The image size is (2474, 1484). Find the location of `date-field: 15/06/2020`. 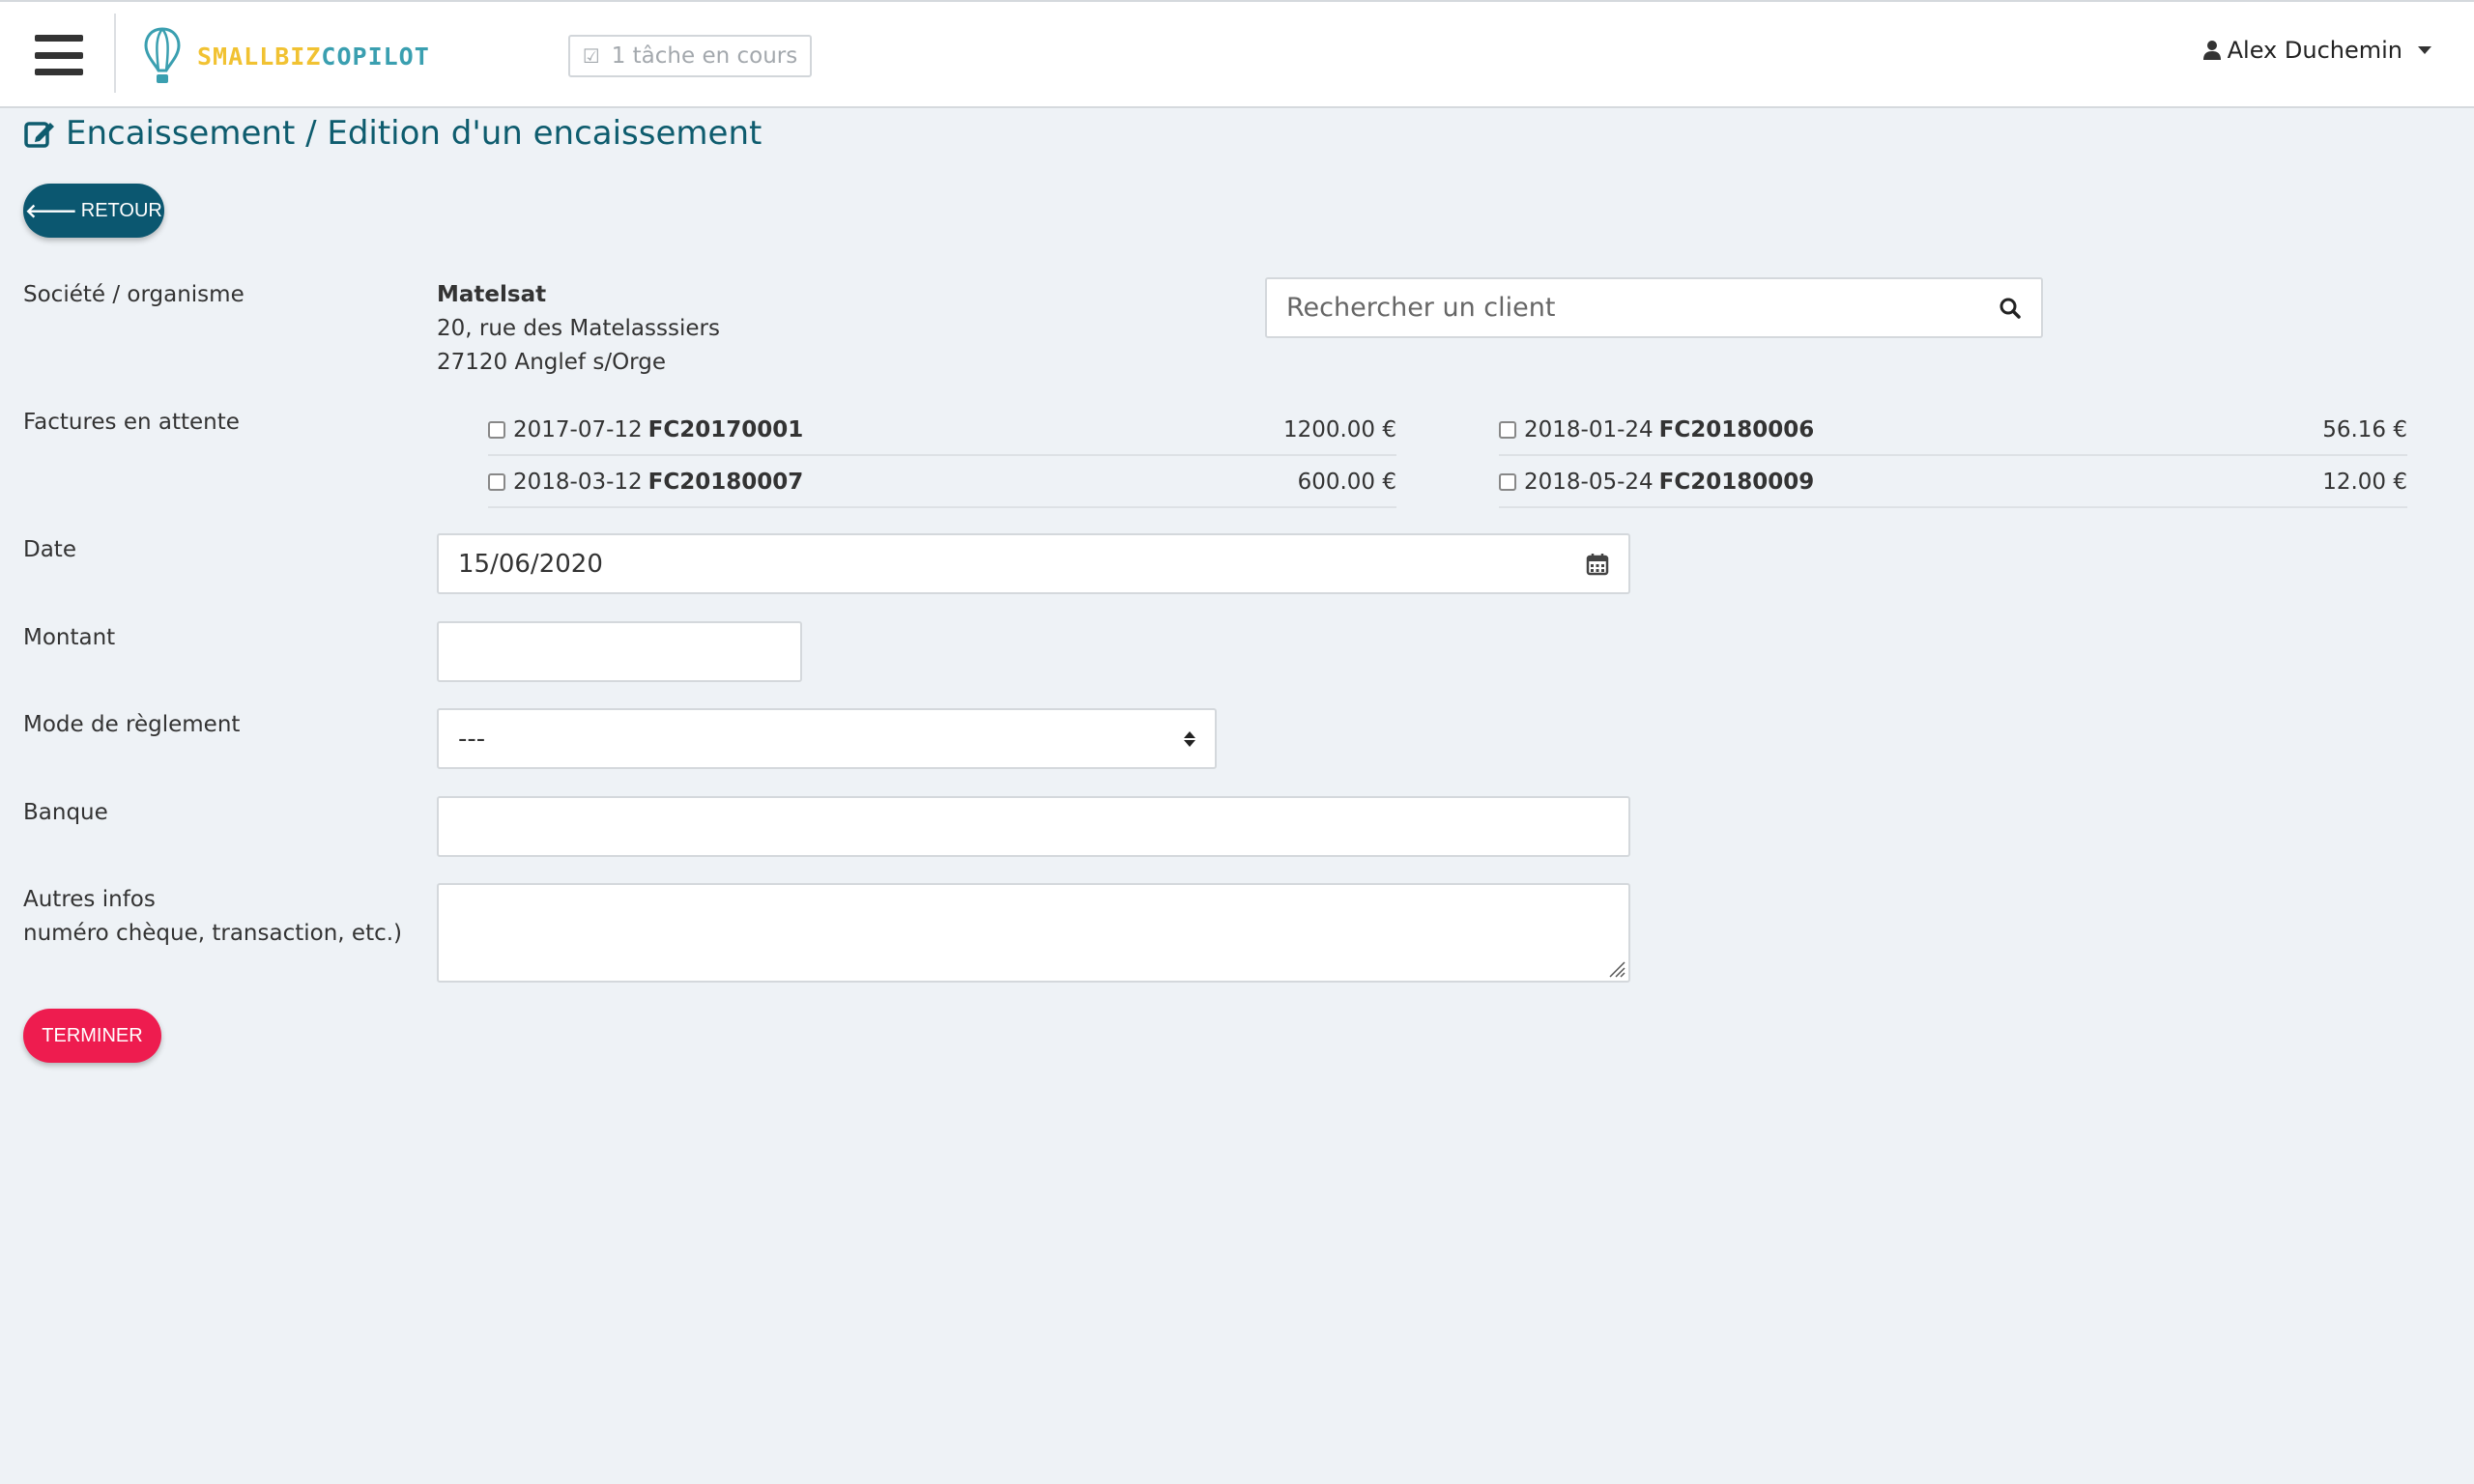

date-field: 15/06/2020 is located at coordinates (1033, 564).